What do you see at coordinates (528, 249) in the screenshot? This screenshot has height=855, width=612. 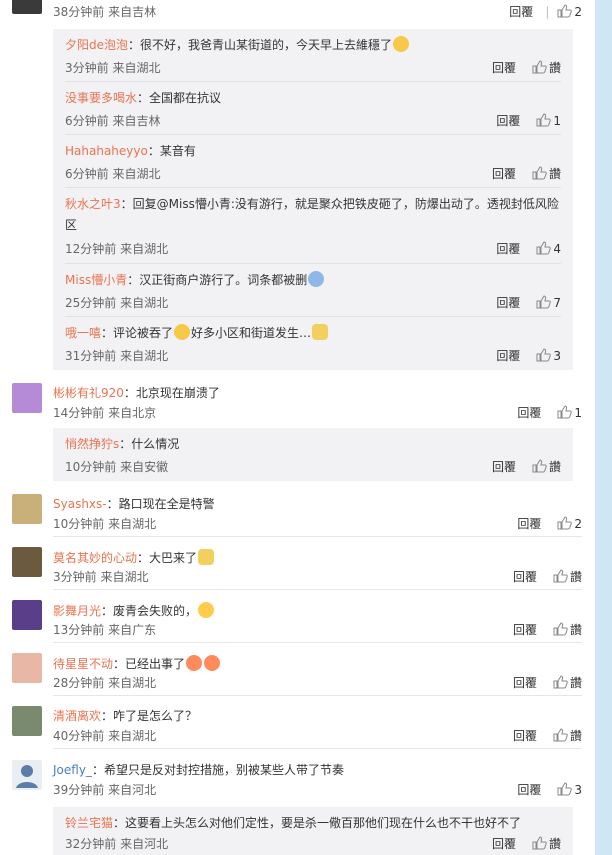 I see `reply-actions: 回覆 4` at bounding box center [528, 249].